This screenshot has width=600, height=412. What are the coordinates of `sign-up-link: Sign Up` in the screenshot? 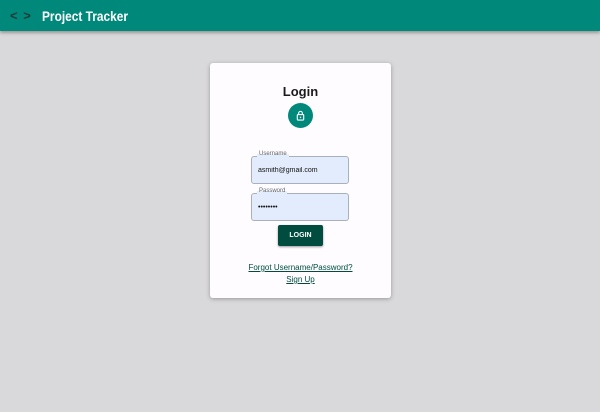 It's located at (300, 279).